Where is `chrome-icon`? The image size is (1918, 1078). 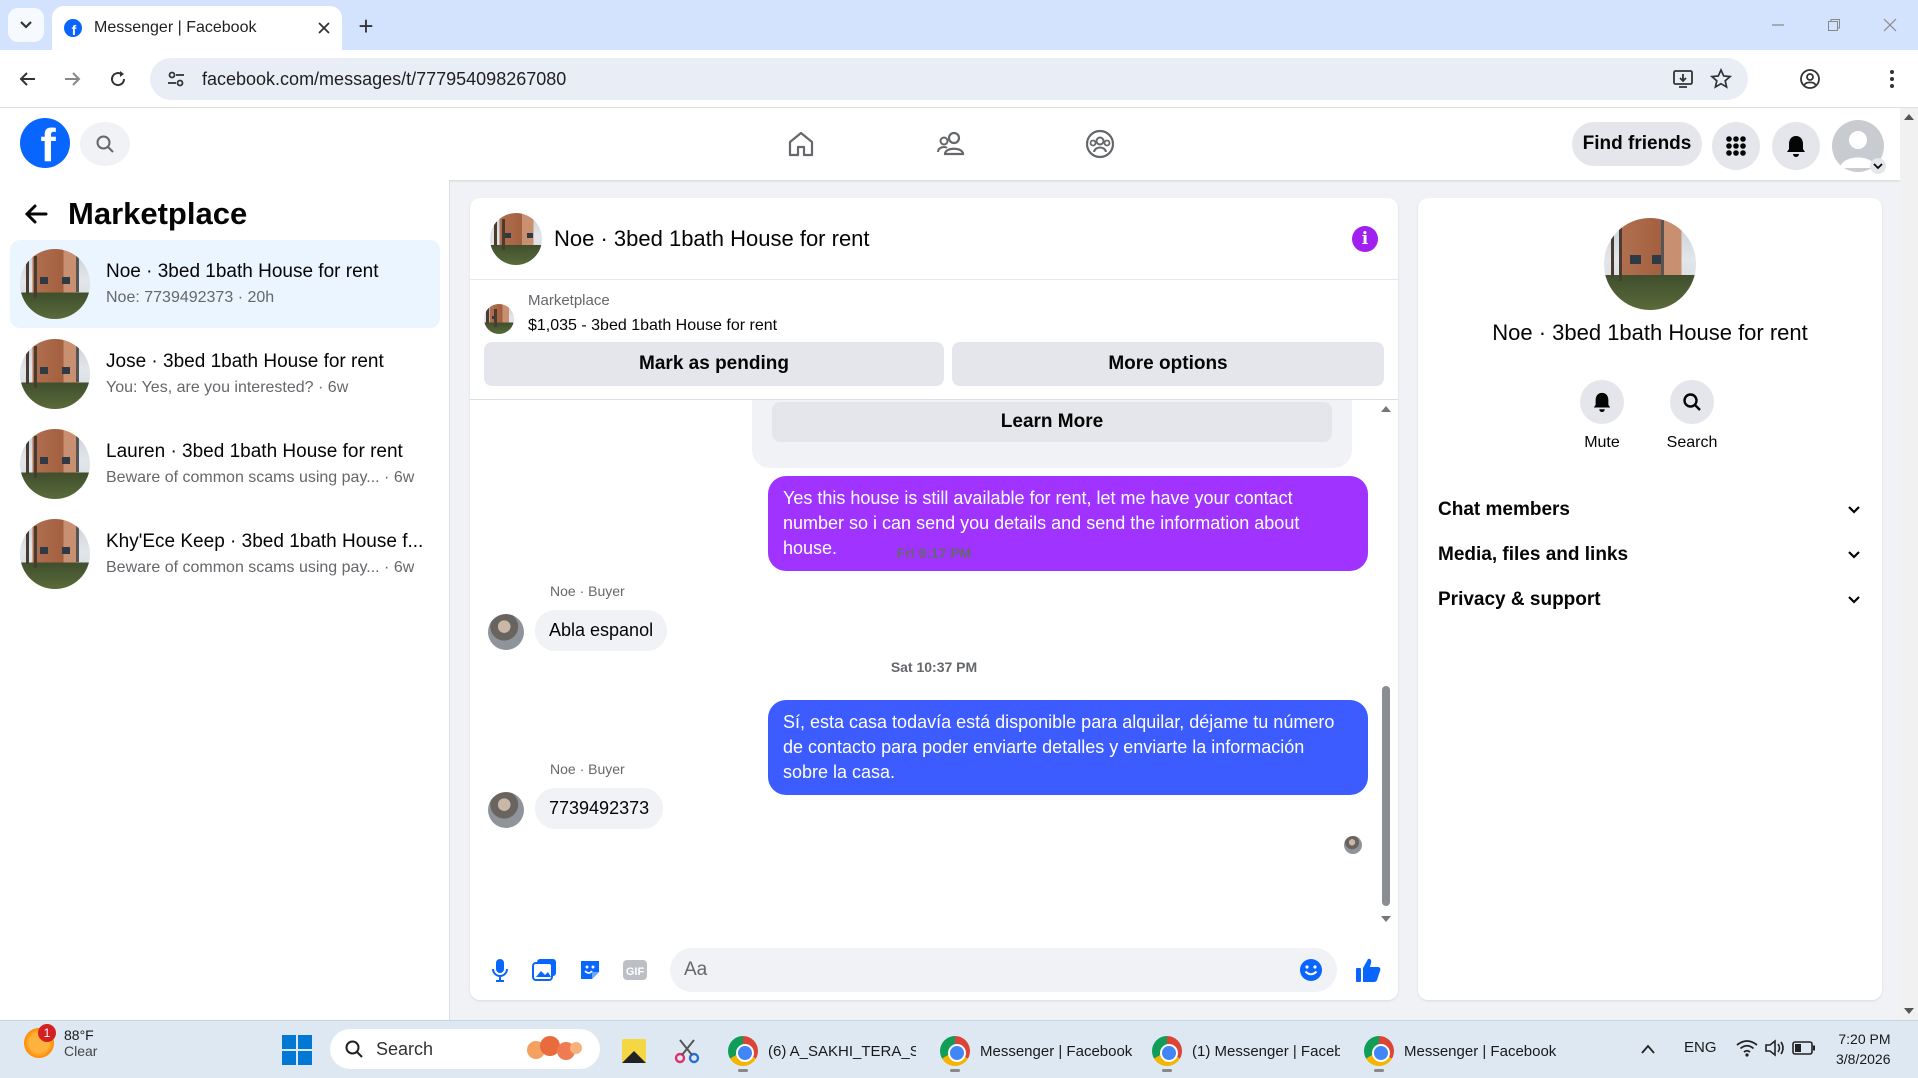 chrome-icon is located at coordinates (743, 1054).